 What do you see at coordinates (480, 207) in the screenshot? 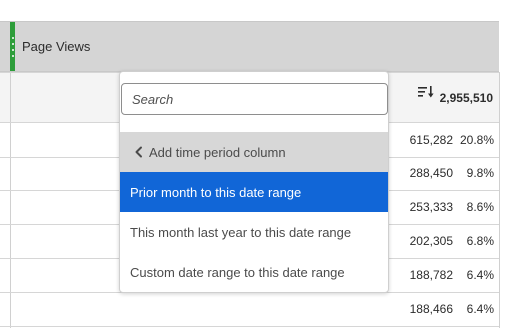
I see `row-percent: 8.6%` at bounding box center [480, 207].